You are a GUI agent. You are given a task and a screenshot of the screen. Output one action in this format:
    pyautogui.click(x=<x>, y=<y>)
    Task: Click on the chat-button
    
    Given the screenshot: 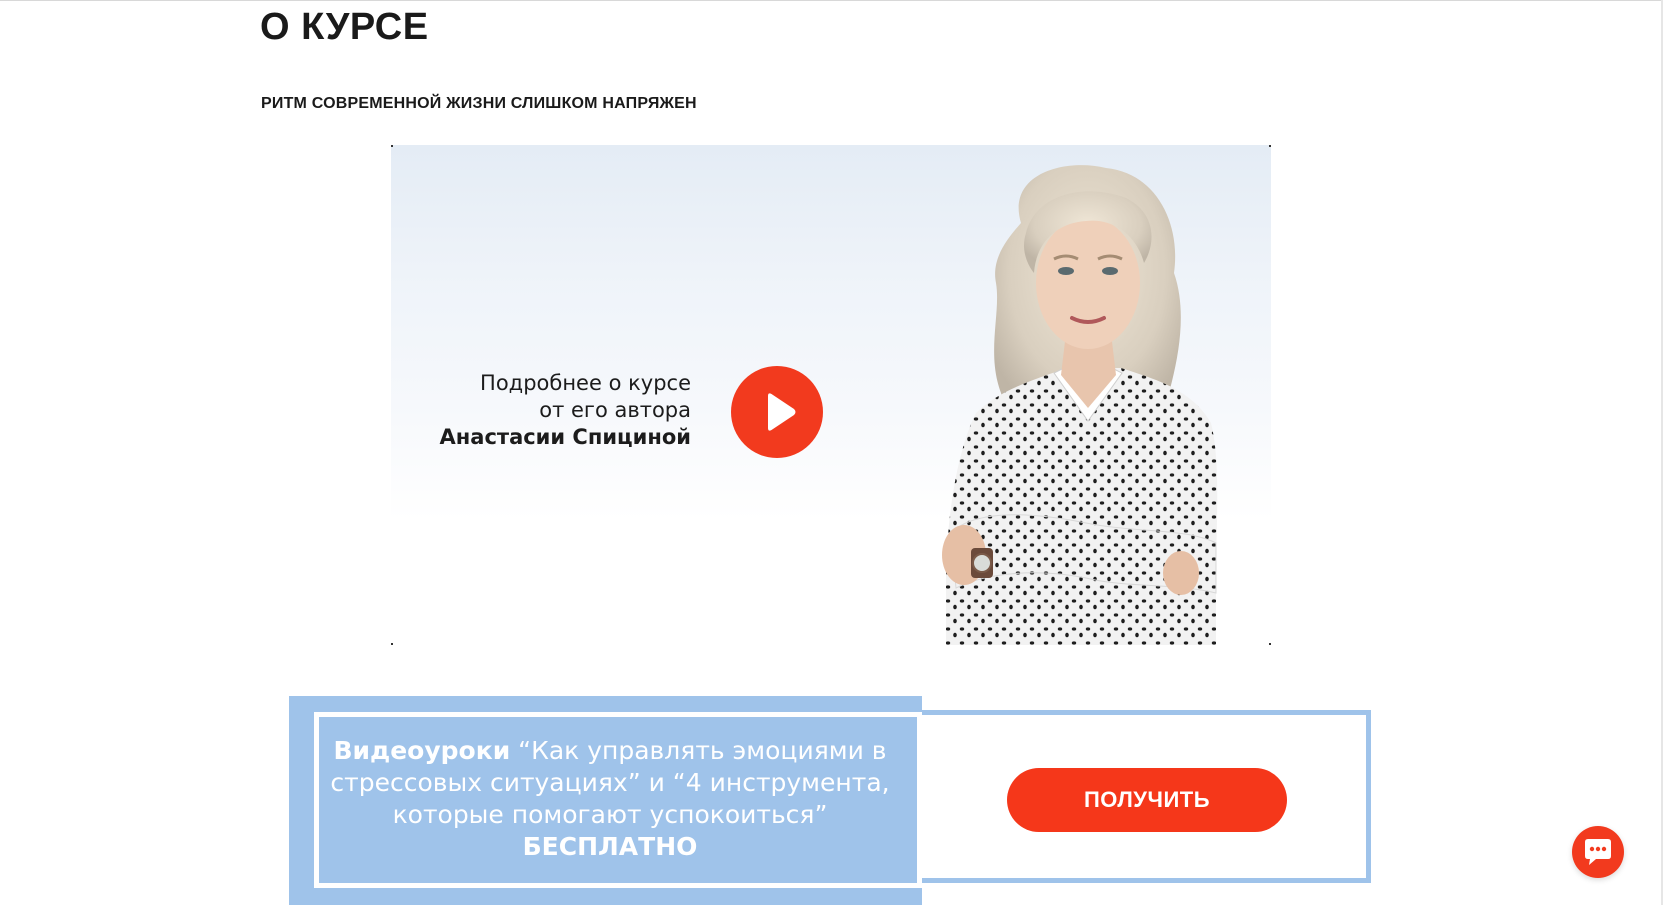 What is the action you would take?
    pyautogui.click(x=1598, y=852)
    